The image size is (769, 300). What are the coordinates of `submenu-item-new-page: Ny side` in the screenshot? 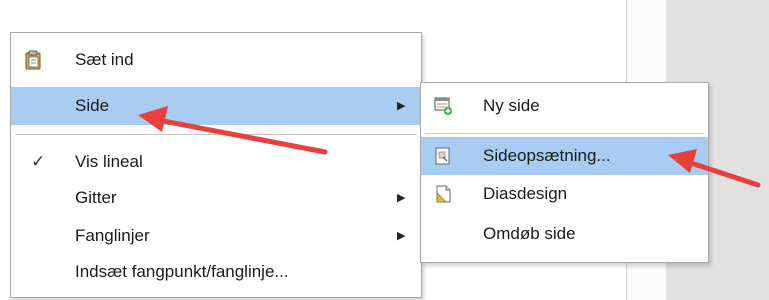 It's located at (564, 106).